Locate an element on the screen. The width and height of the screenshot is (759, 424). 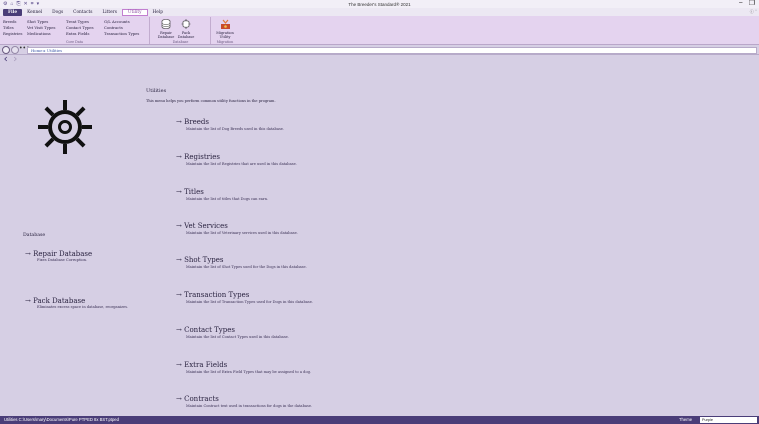
ribbon-group-label-core-data: Core Data is located at coordinates (74, 41).